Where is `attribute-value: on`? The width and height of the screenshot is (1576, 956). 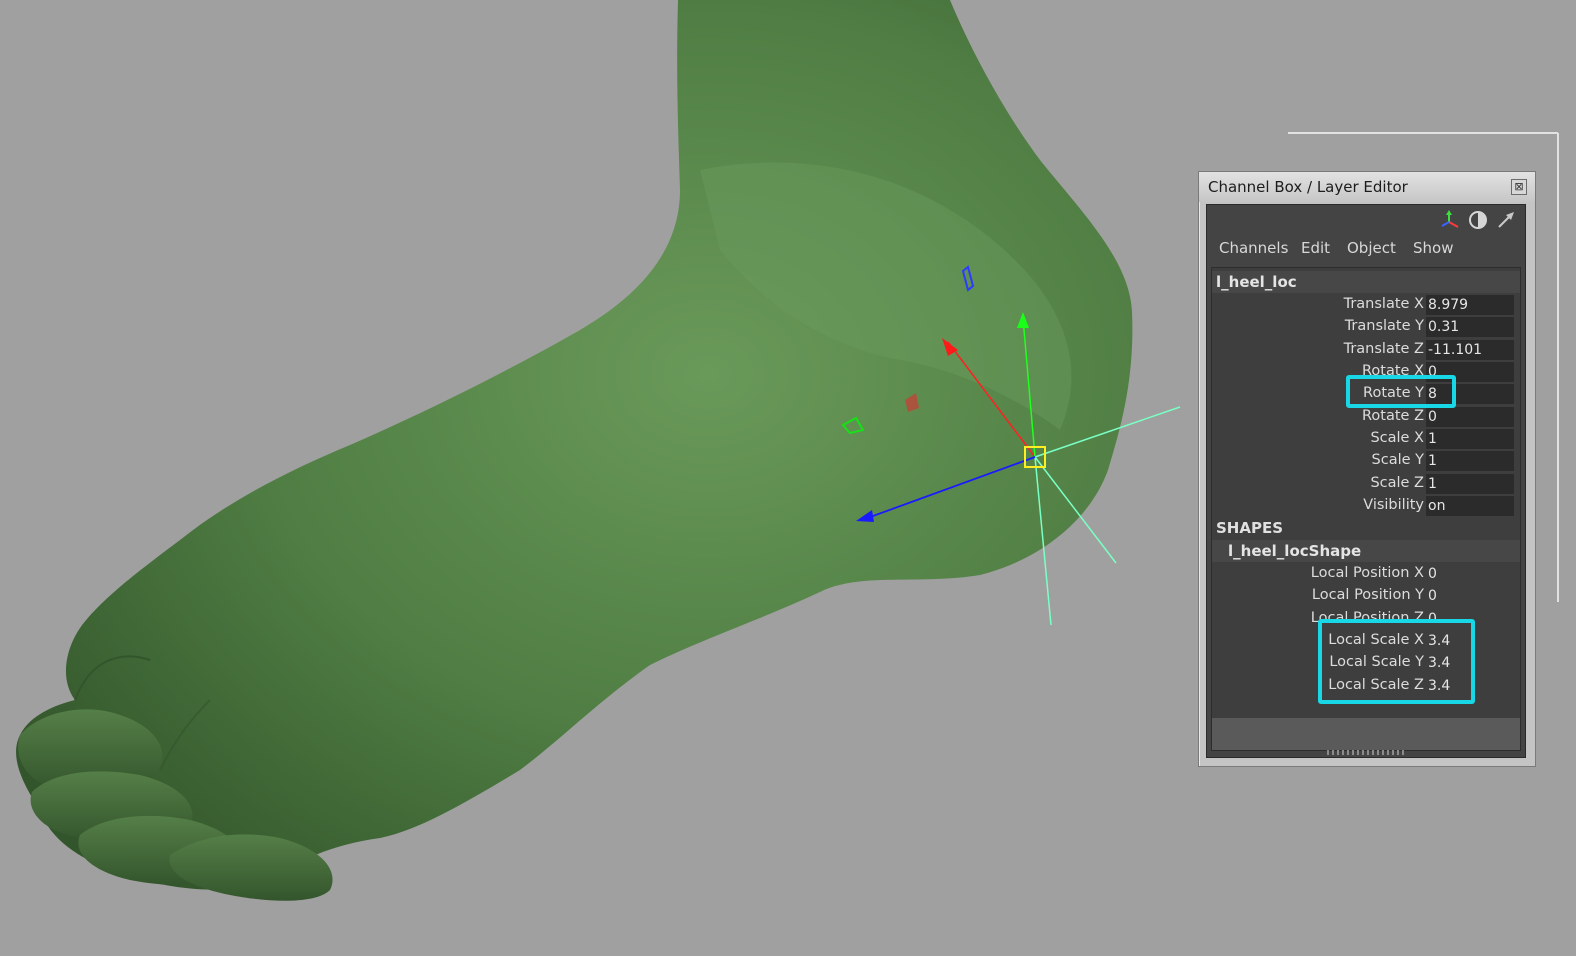
attribute-value: on is located at coordinates (1470, 506).